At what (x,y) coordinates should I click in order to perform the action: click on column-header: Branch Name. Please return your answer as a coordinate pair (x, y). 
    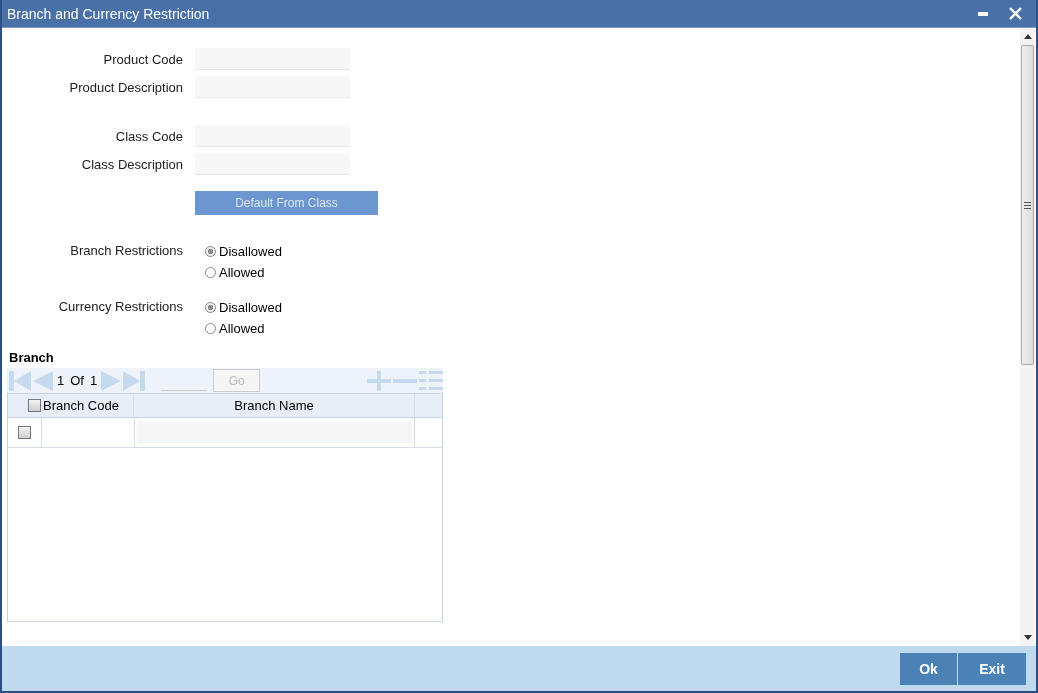
    Looking at the image, I should click on (274, 405).